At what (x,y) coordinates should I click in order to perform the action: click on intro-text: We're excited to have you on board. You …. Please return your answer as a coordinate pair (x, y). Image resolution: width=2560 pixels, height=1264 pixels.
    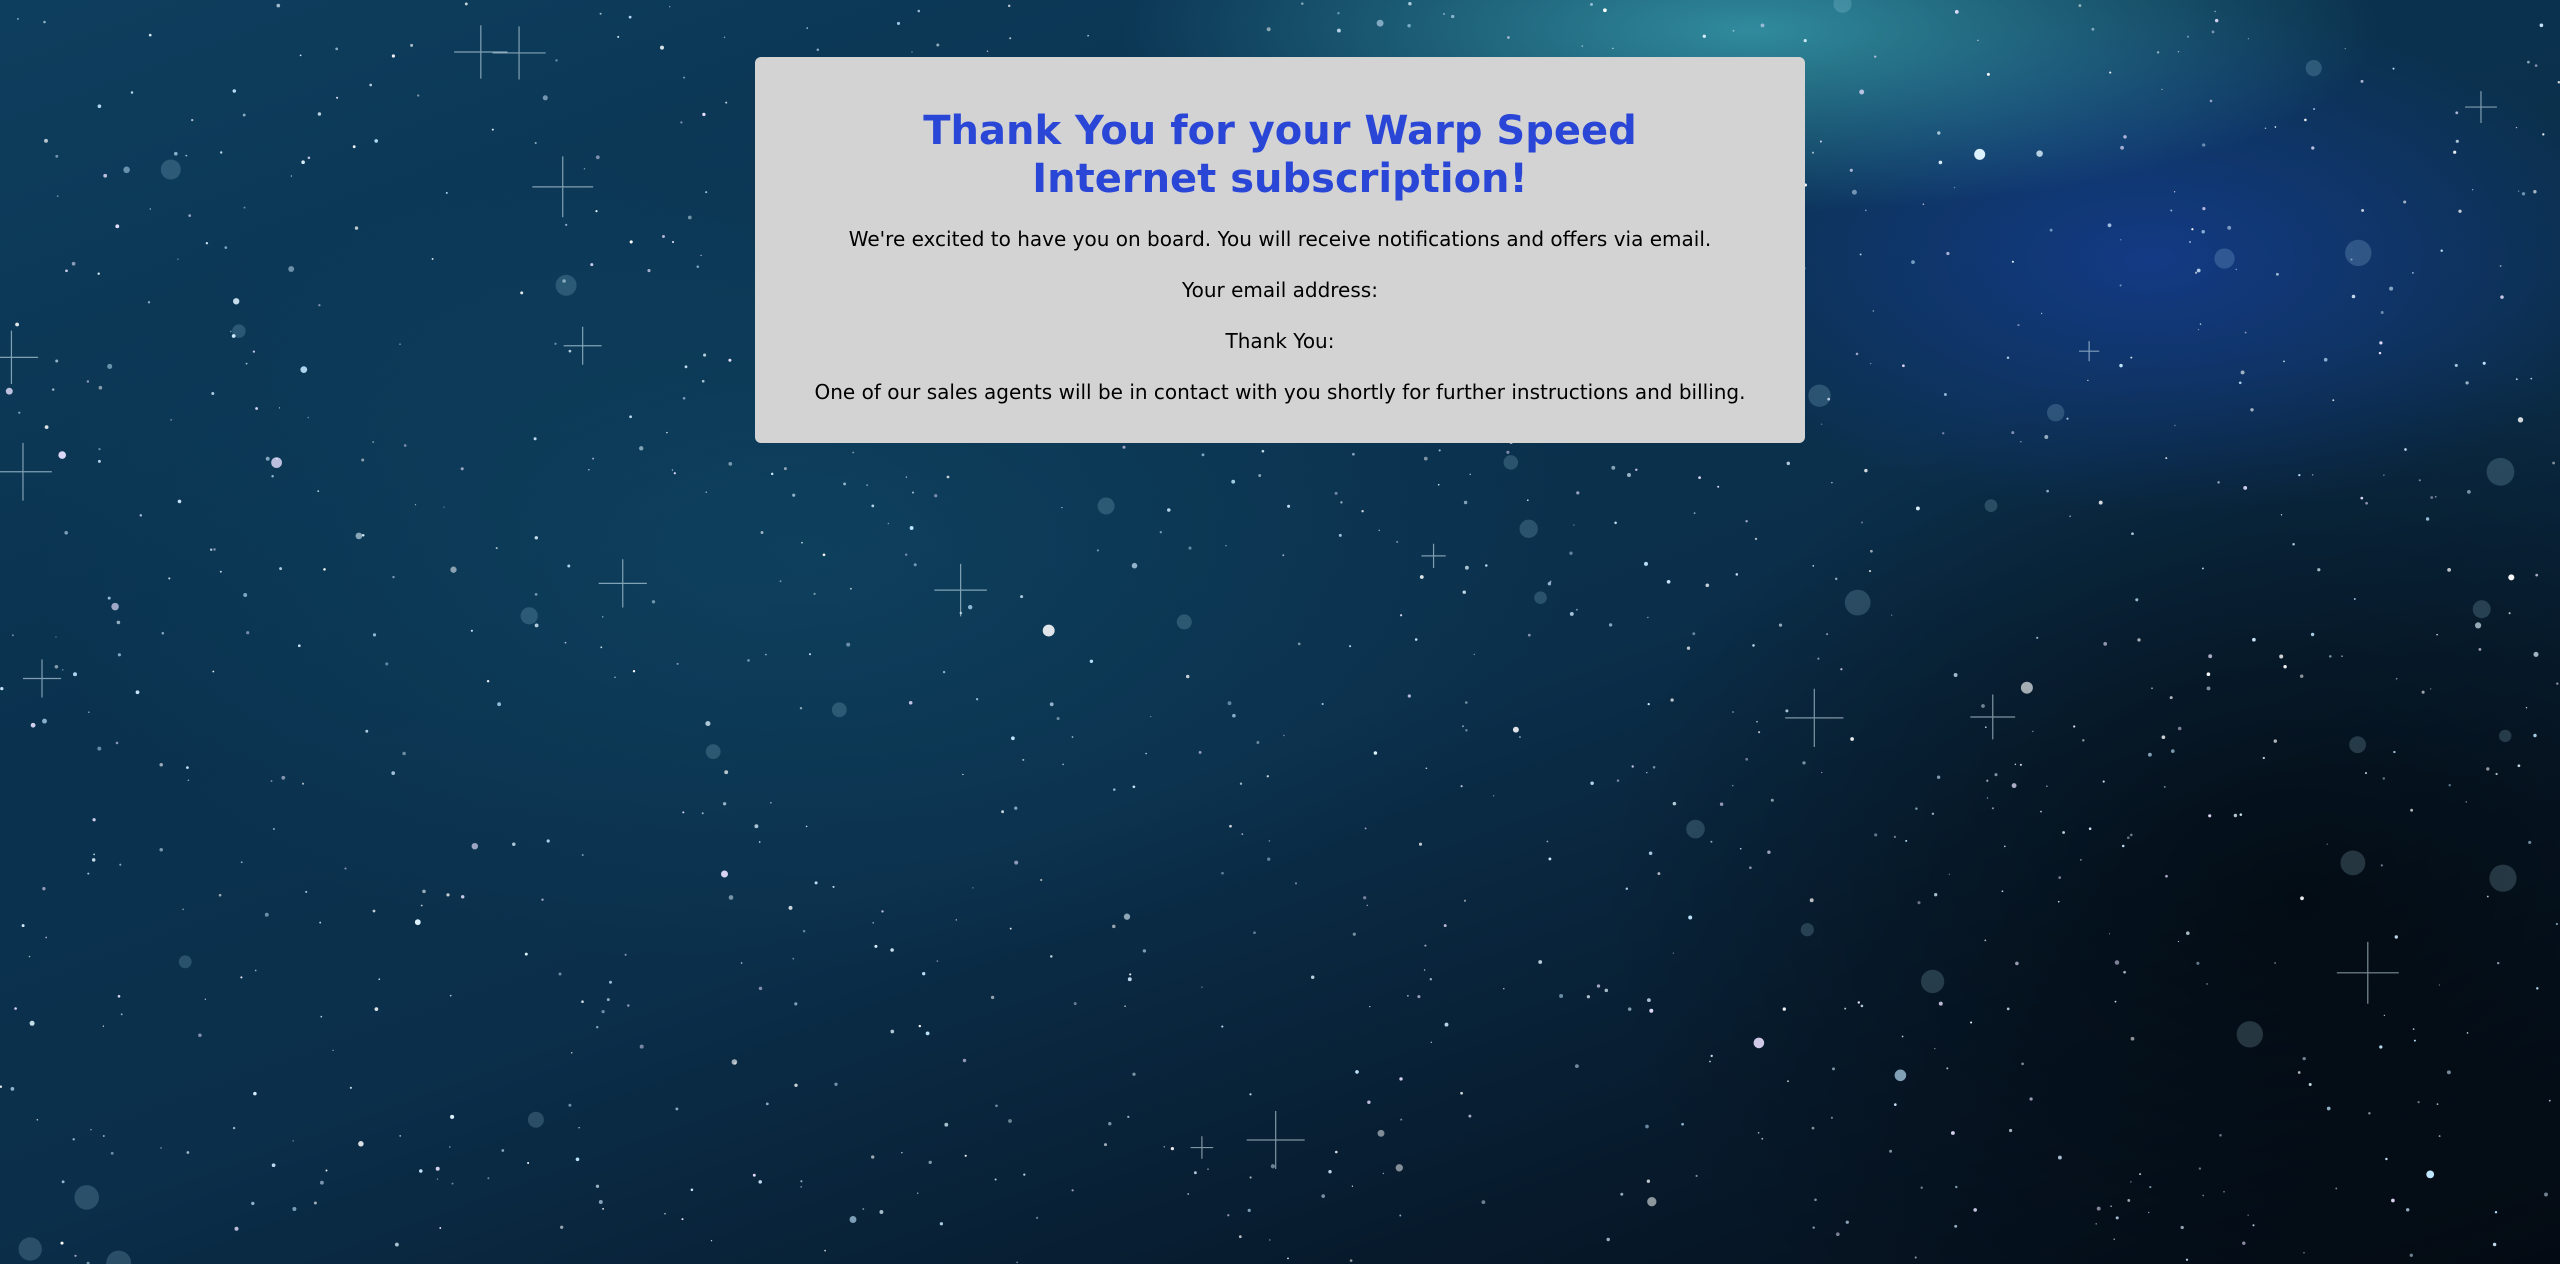
    Looking at the image, I should click on (1280, 239).